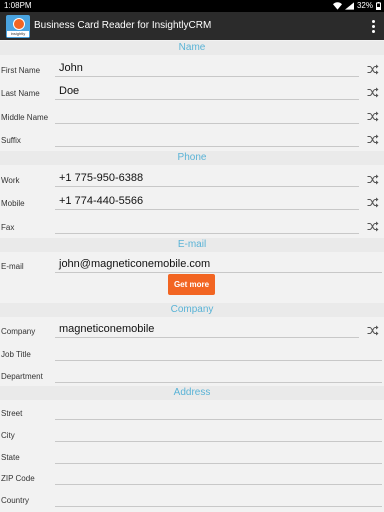  Describe the element at coordinates (21, 70) in the screenshot. I see `first-name-label: First Name` at that location.